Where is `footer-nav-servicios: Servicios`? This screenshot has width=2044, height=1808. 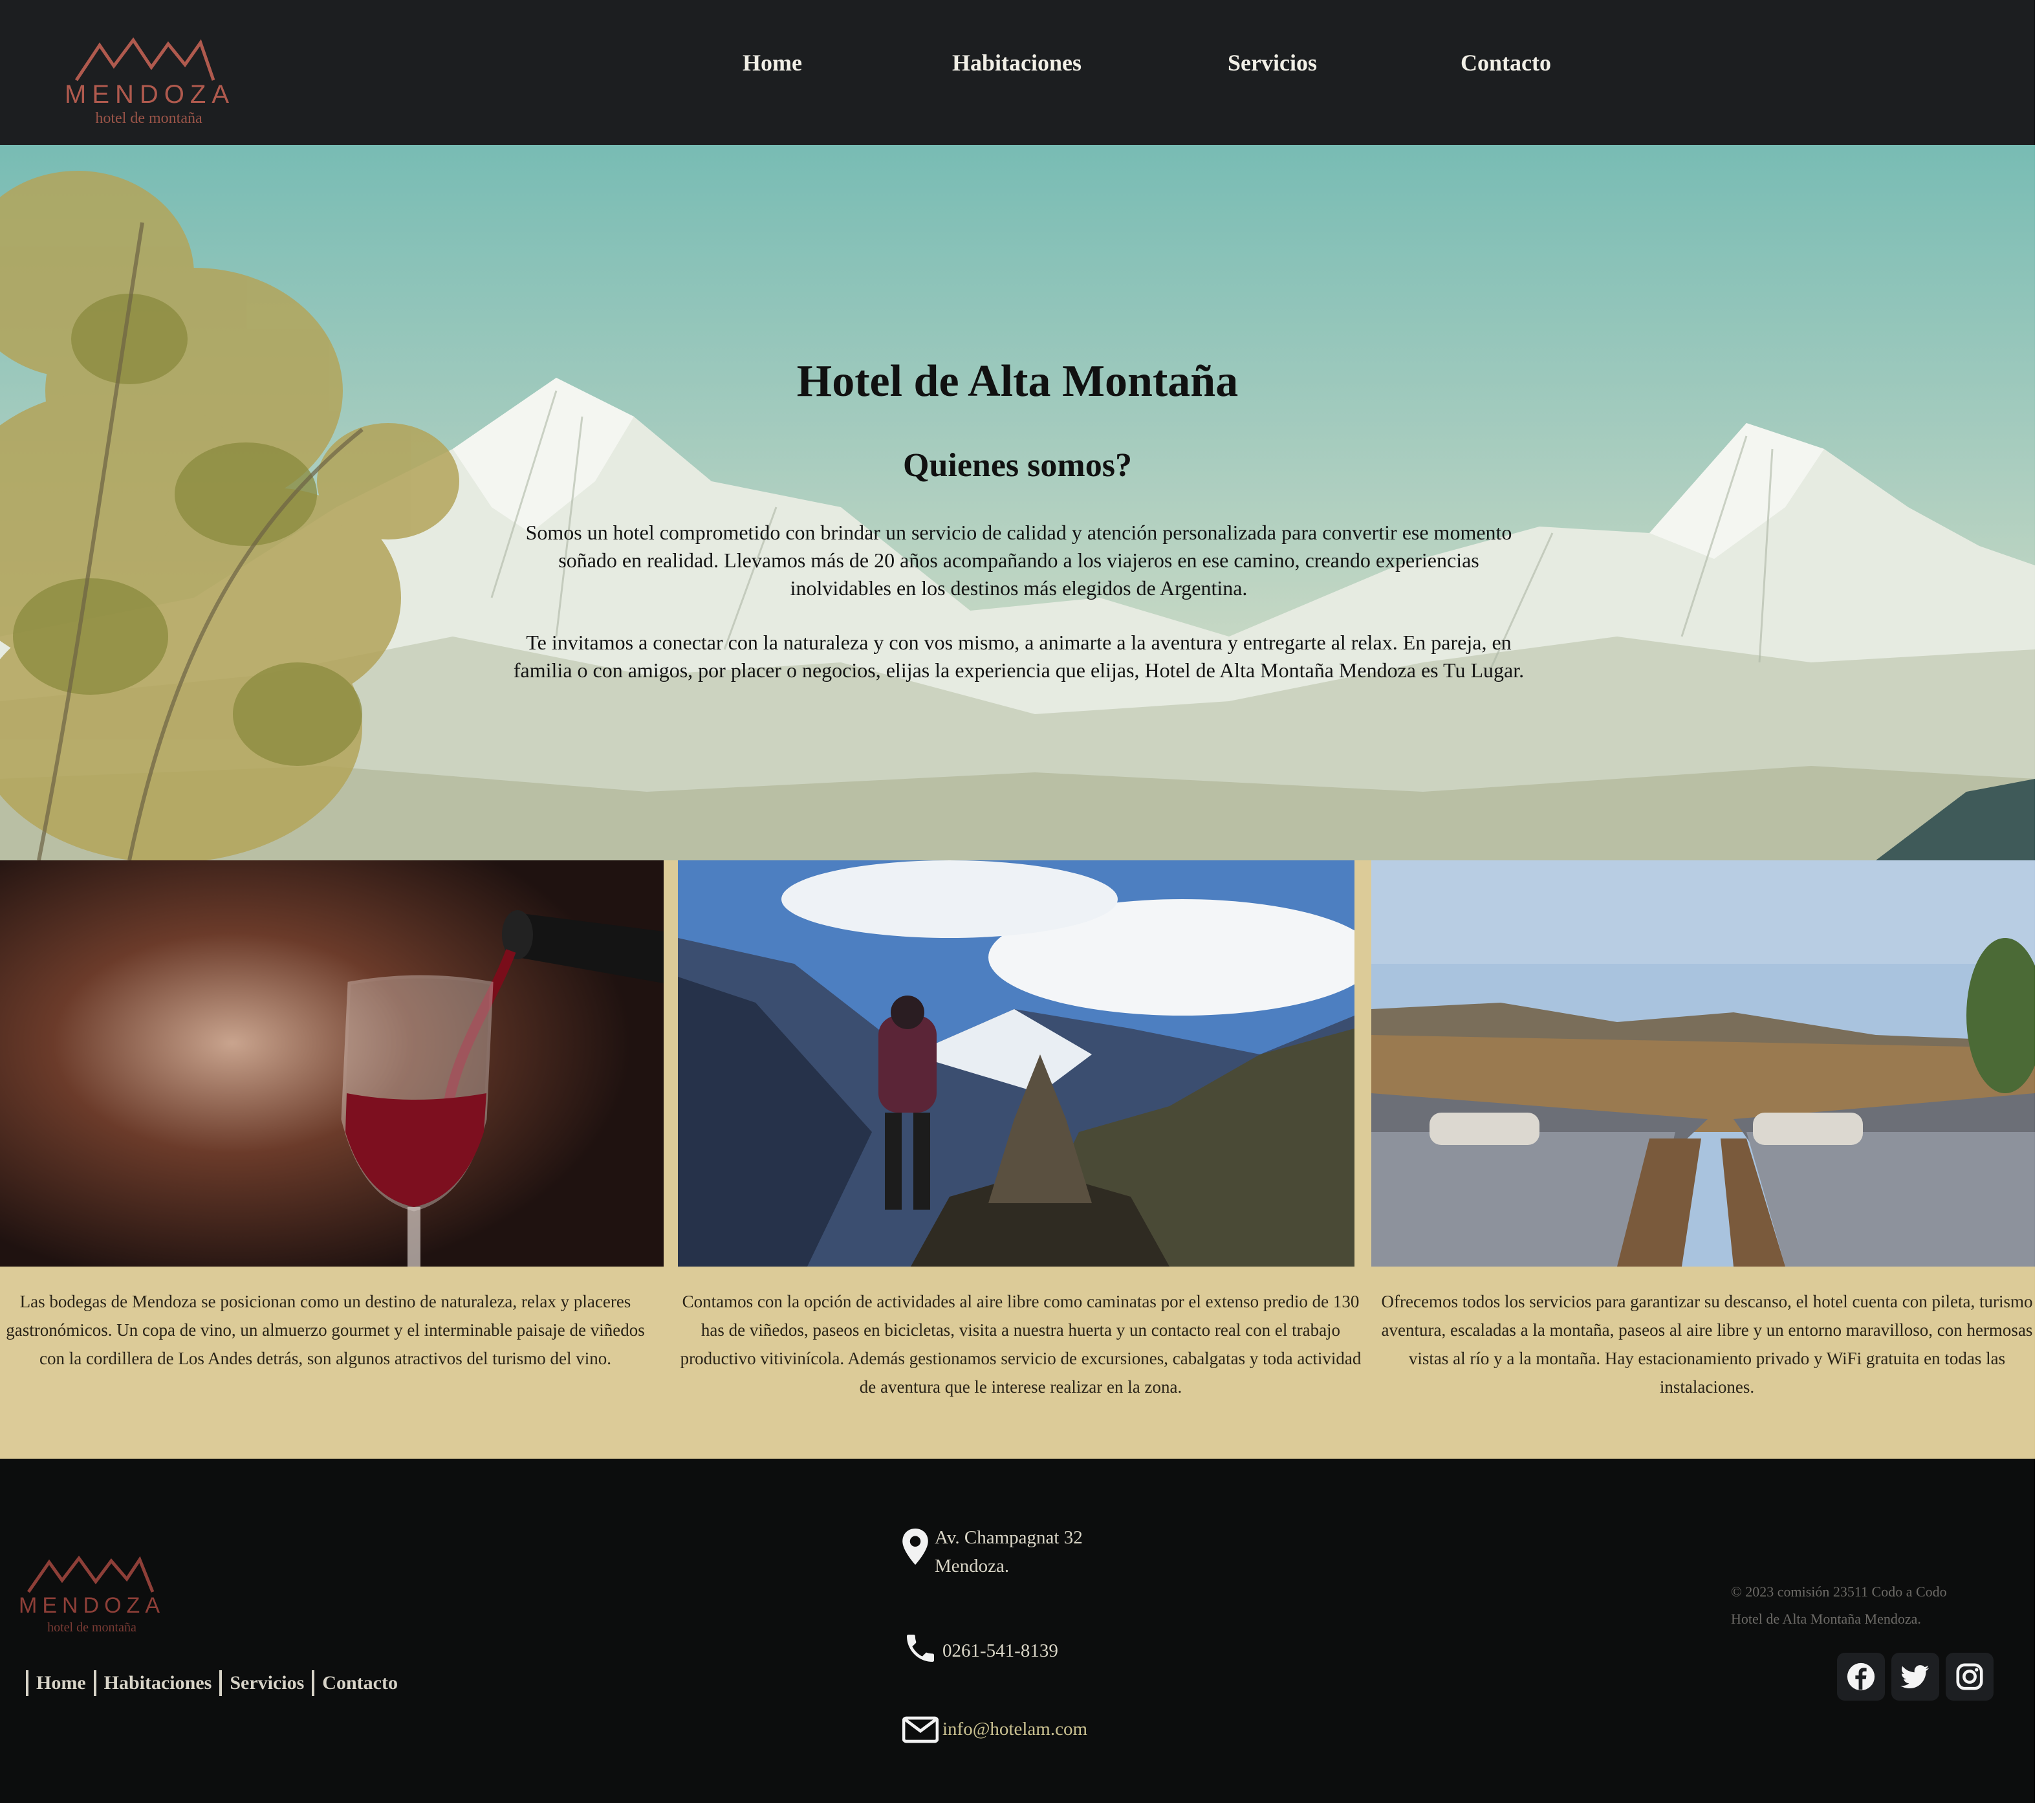
footer-nav-servicios: Servicios is located at coordinates (267, 1683).